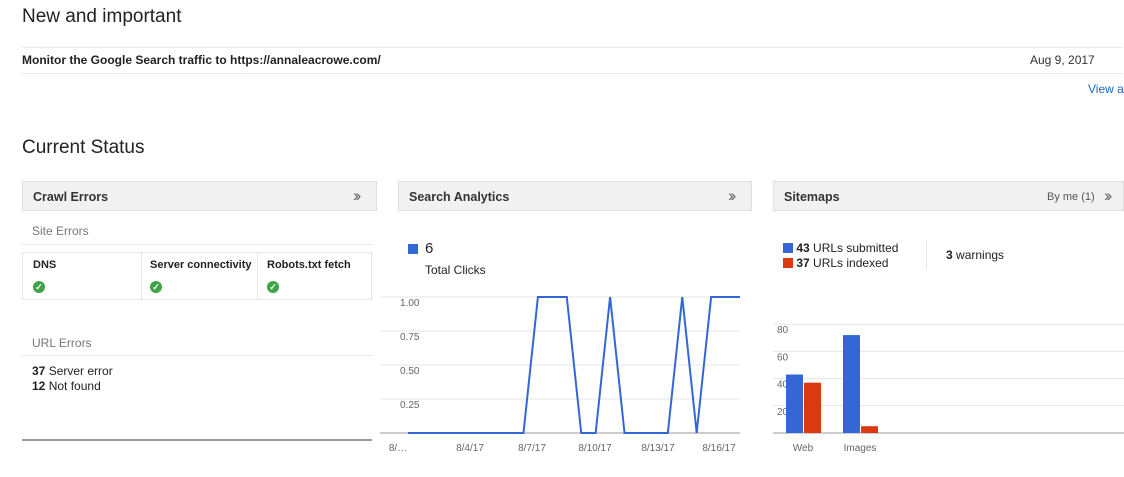 This screenshot has width=1124, height=477. What do you see at coordinates (309, 265) in the screenshot?
I see `robots-fetch-label: Robots.txt fetch` at bounding box center [309, 265].